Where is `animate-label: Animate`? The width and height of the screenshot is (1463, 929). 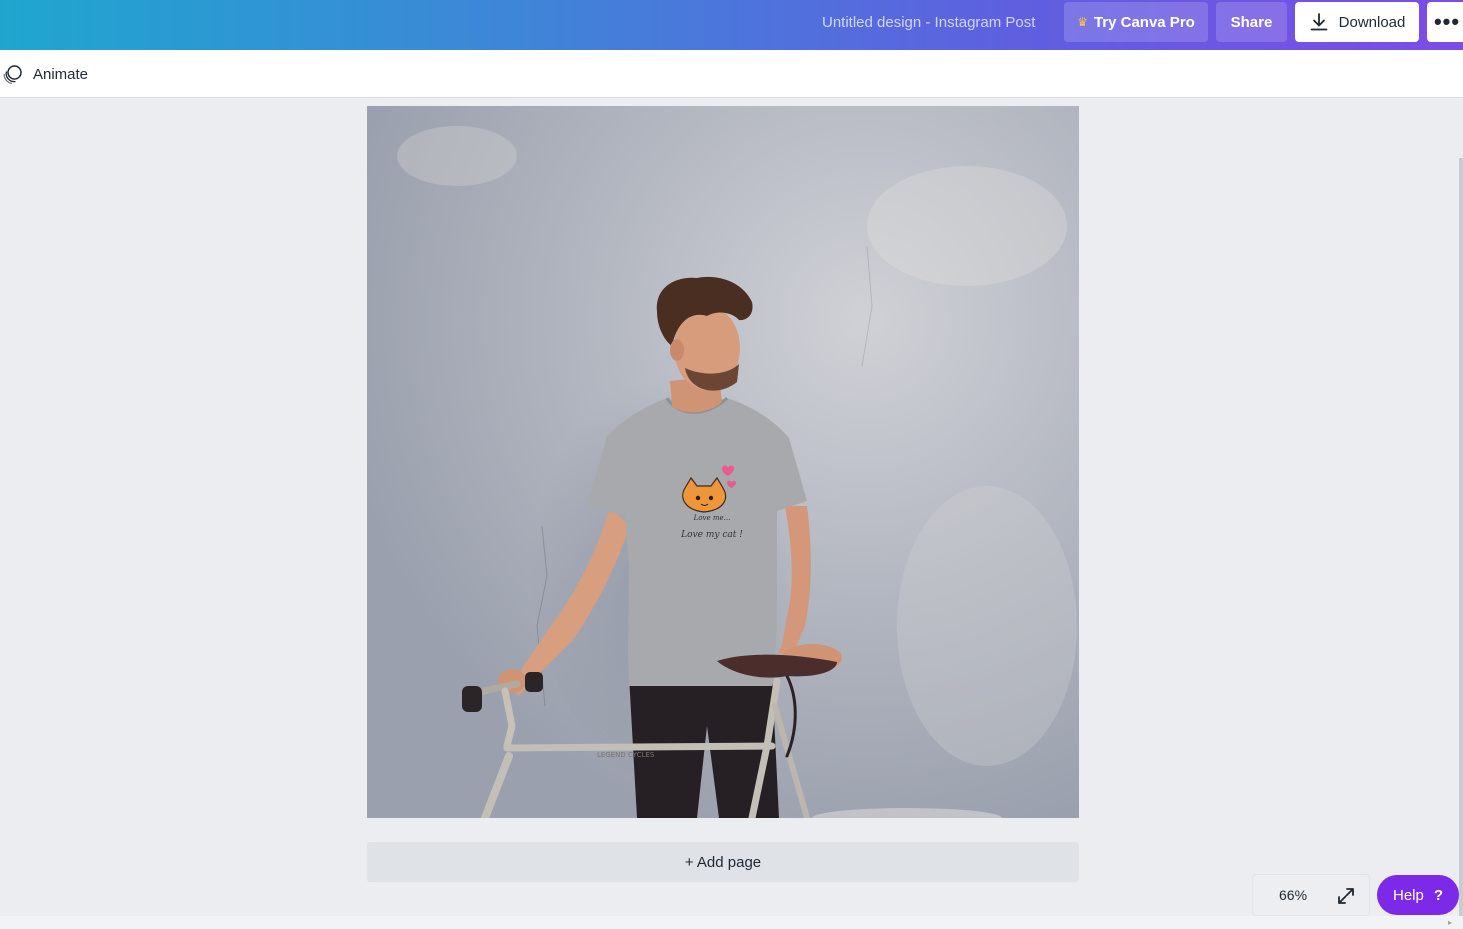 animate-label: Animate is located at coordinates (61, 74).